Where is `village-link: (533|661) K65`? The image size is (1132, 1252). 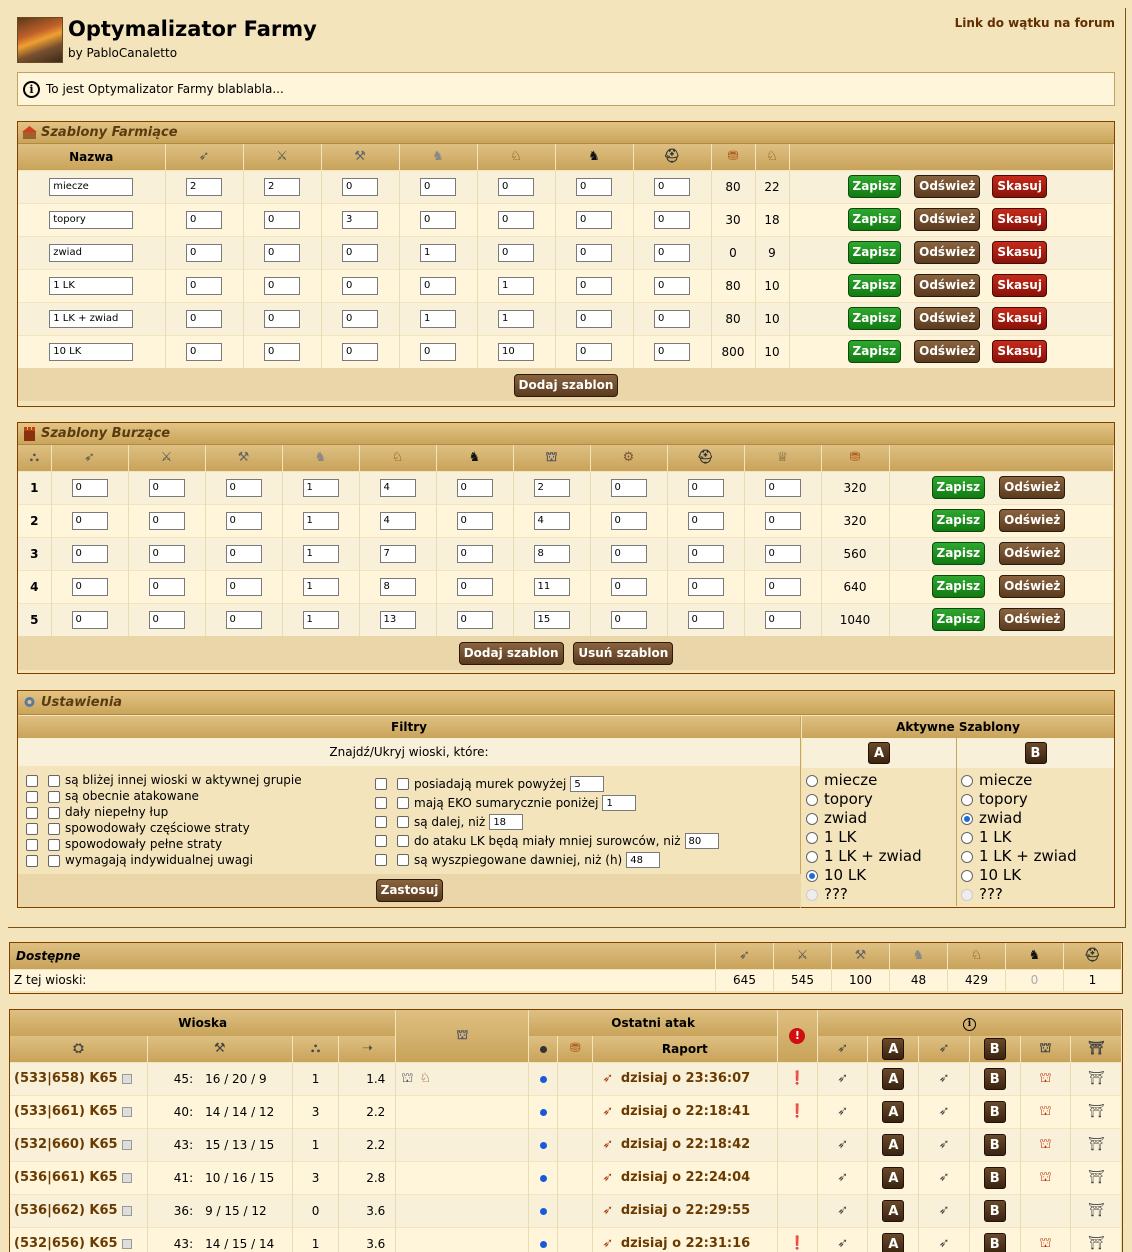 village-link: (533|661) K65 is located at coordinates (66, 1111).